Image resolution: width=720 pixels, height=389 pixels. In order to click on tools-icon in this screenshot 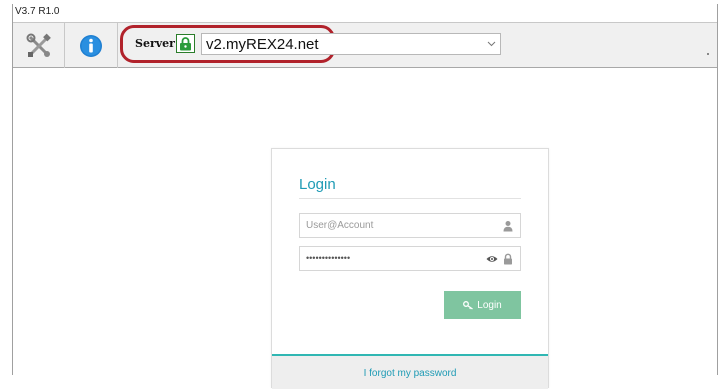, I will do `click(38, 45)`.